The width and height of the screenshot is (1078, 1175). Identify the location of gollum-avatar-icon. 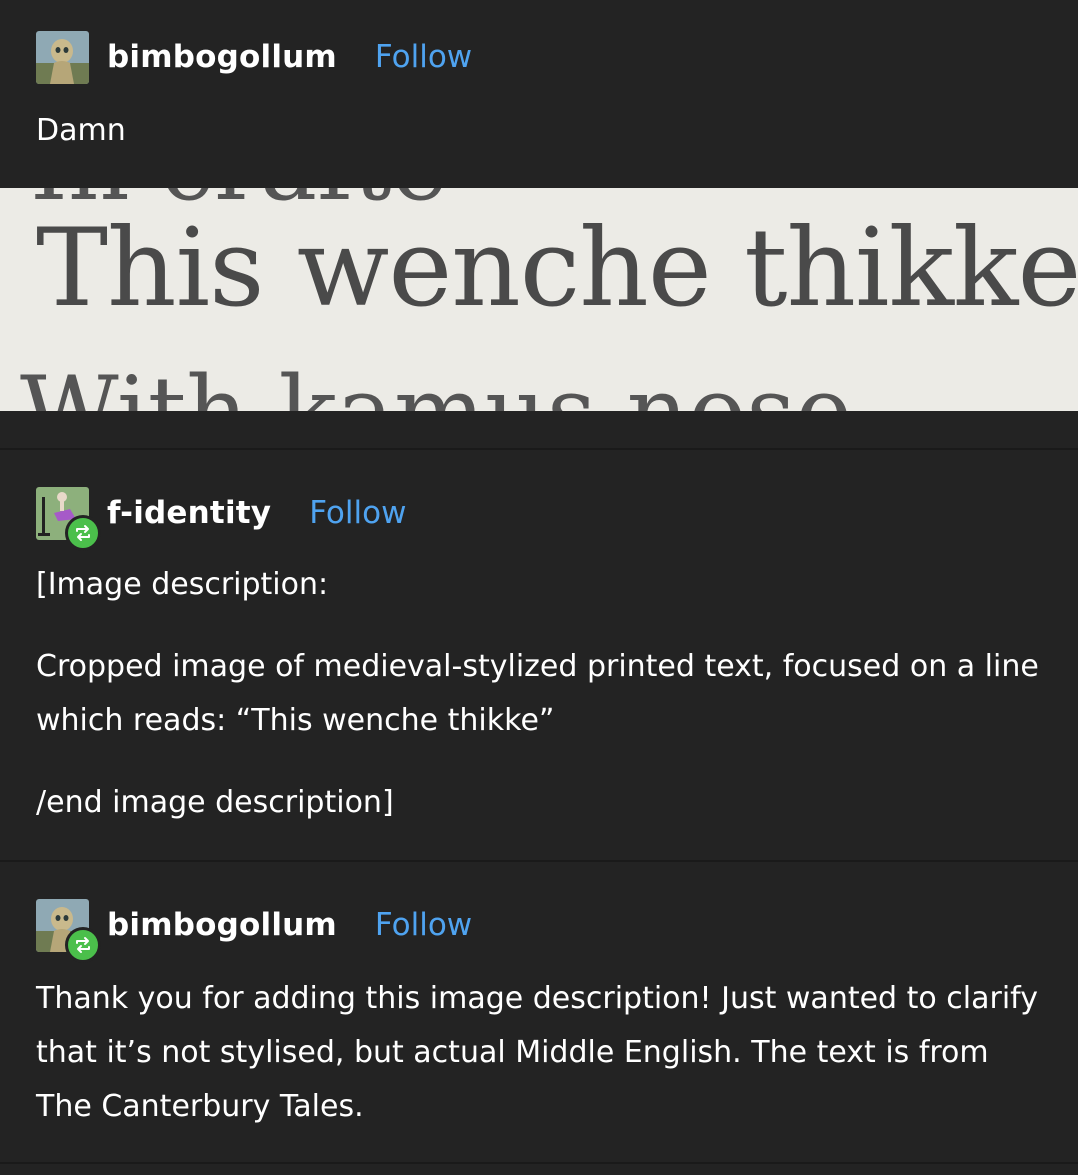
(62, 57).